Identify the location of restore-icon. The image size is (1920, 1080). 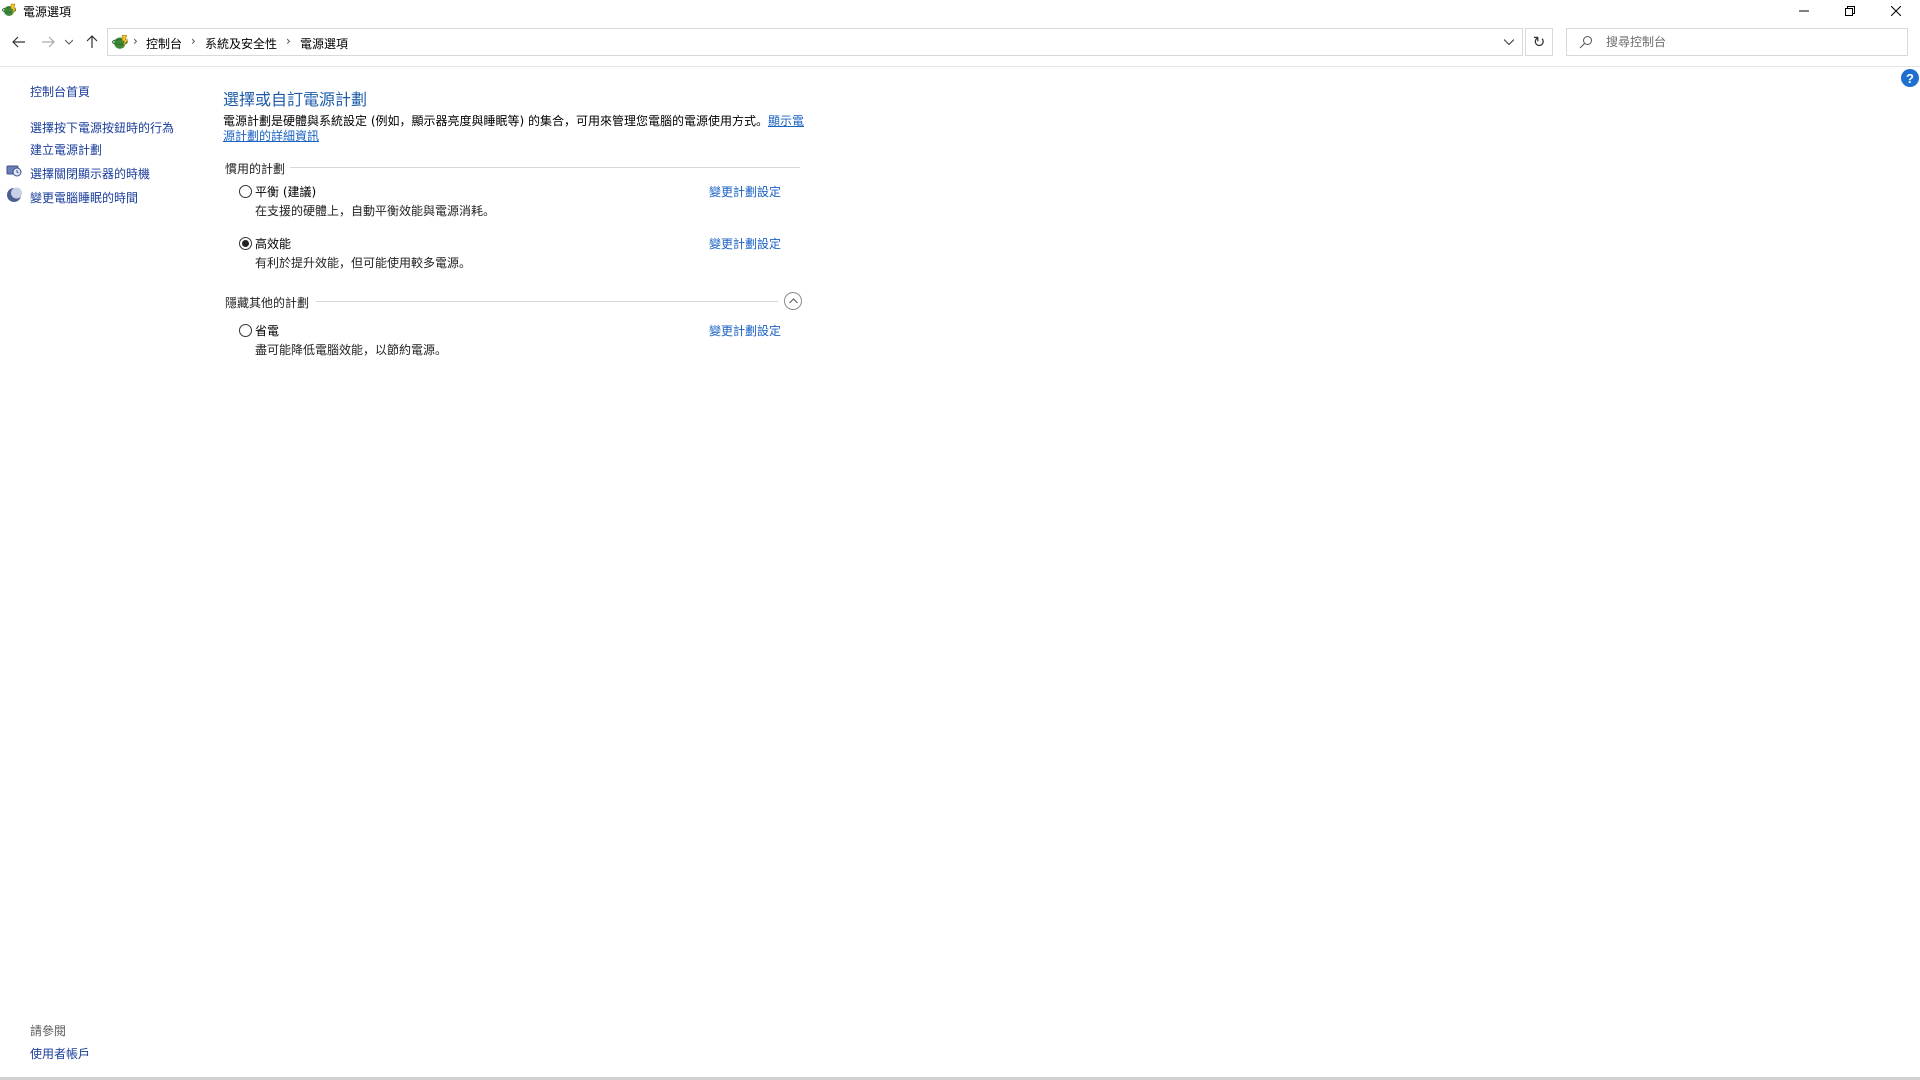
(1850, 11).